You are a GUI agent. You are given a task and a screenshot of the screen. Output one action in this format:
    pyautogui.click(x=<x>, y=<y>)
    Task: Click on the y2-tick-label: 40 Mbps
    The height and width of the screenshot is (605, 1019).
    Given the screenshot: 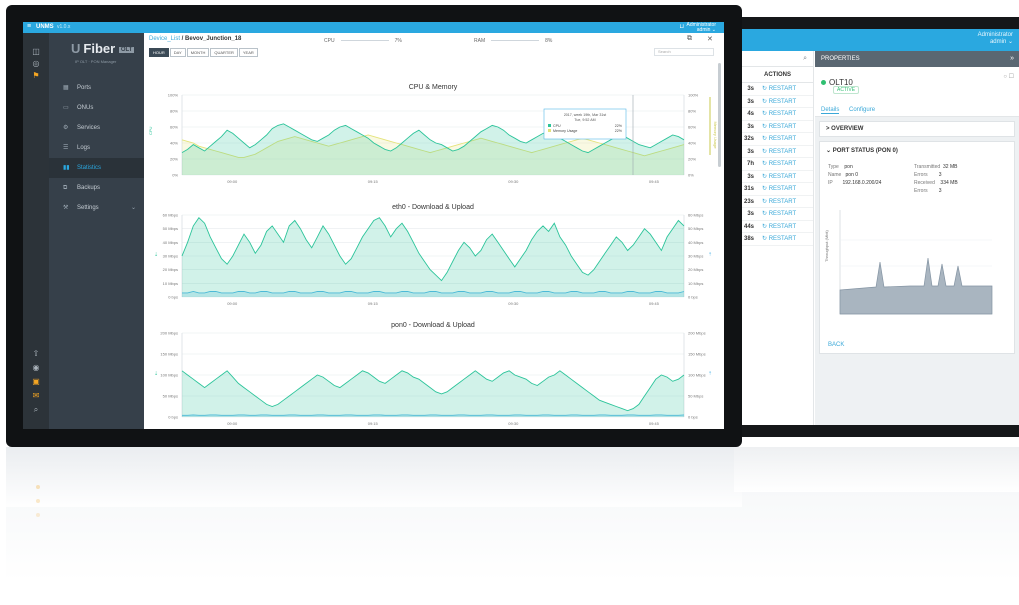 What is the action you would take?
    pyautogui.click(x=695, y=242)
    